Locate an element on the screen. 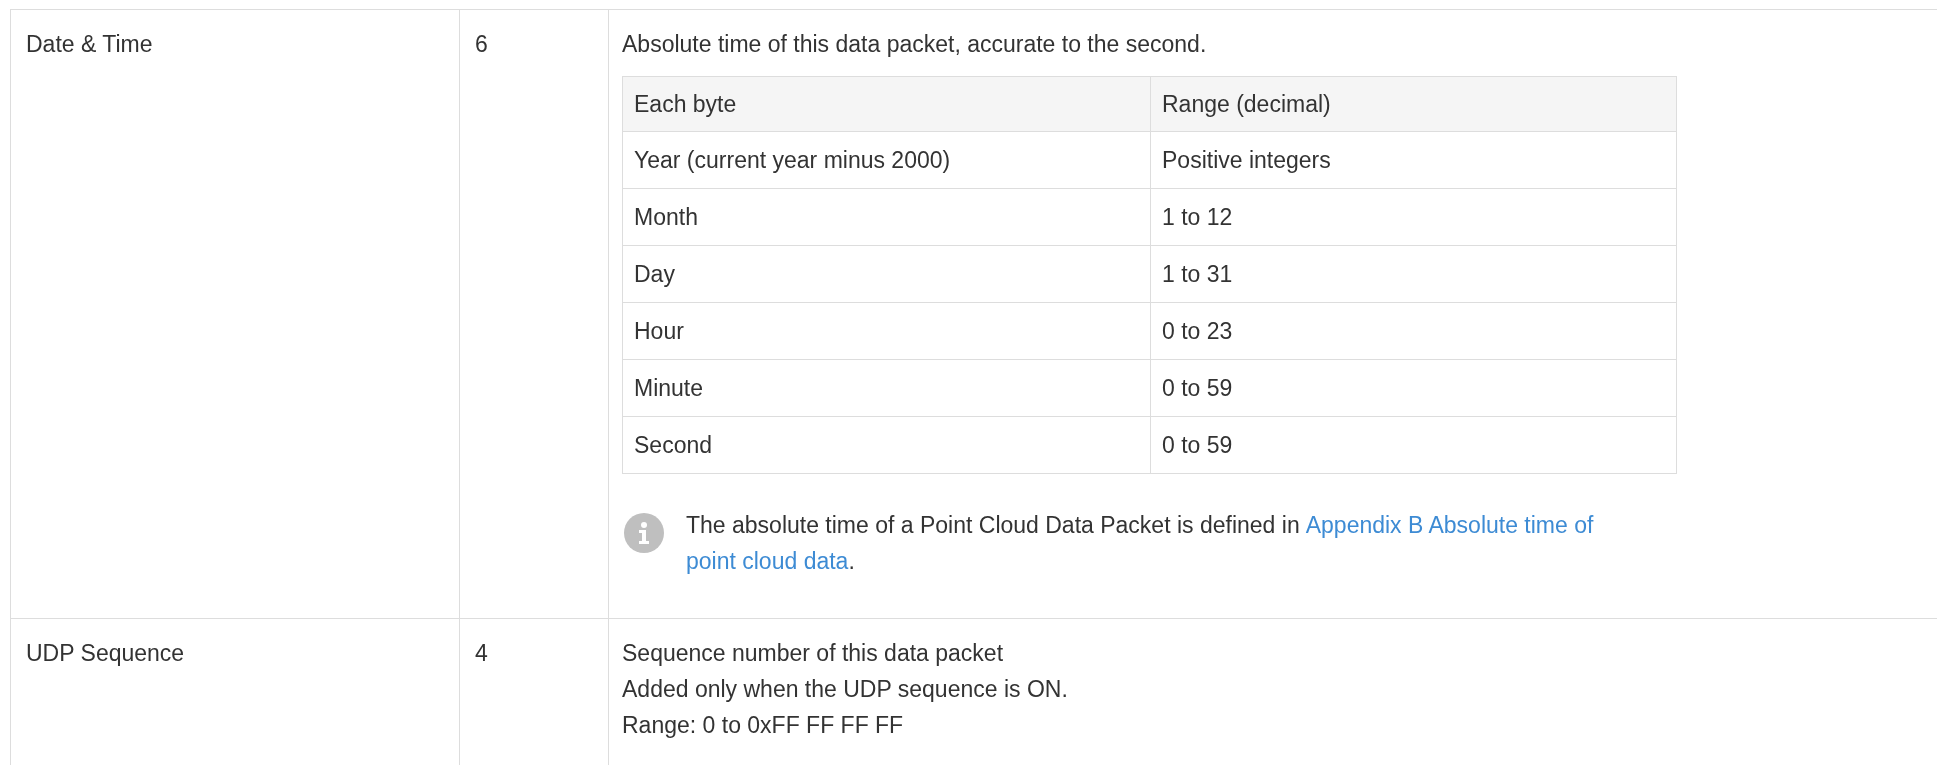  table-cell: Year (current year minus 2000) is located at coordinates (887, 160).